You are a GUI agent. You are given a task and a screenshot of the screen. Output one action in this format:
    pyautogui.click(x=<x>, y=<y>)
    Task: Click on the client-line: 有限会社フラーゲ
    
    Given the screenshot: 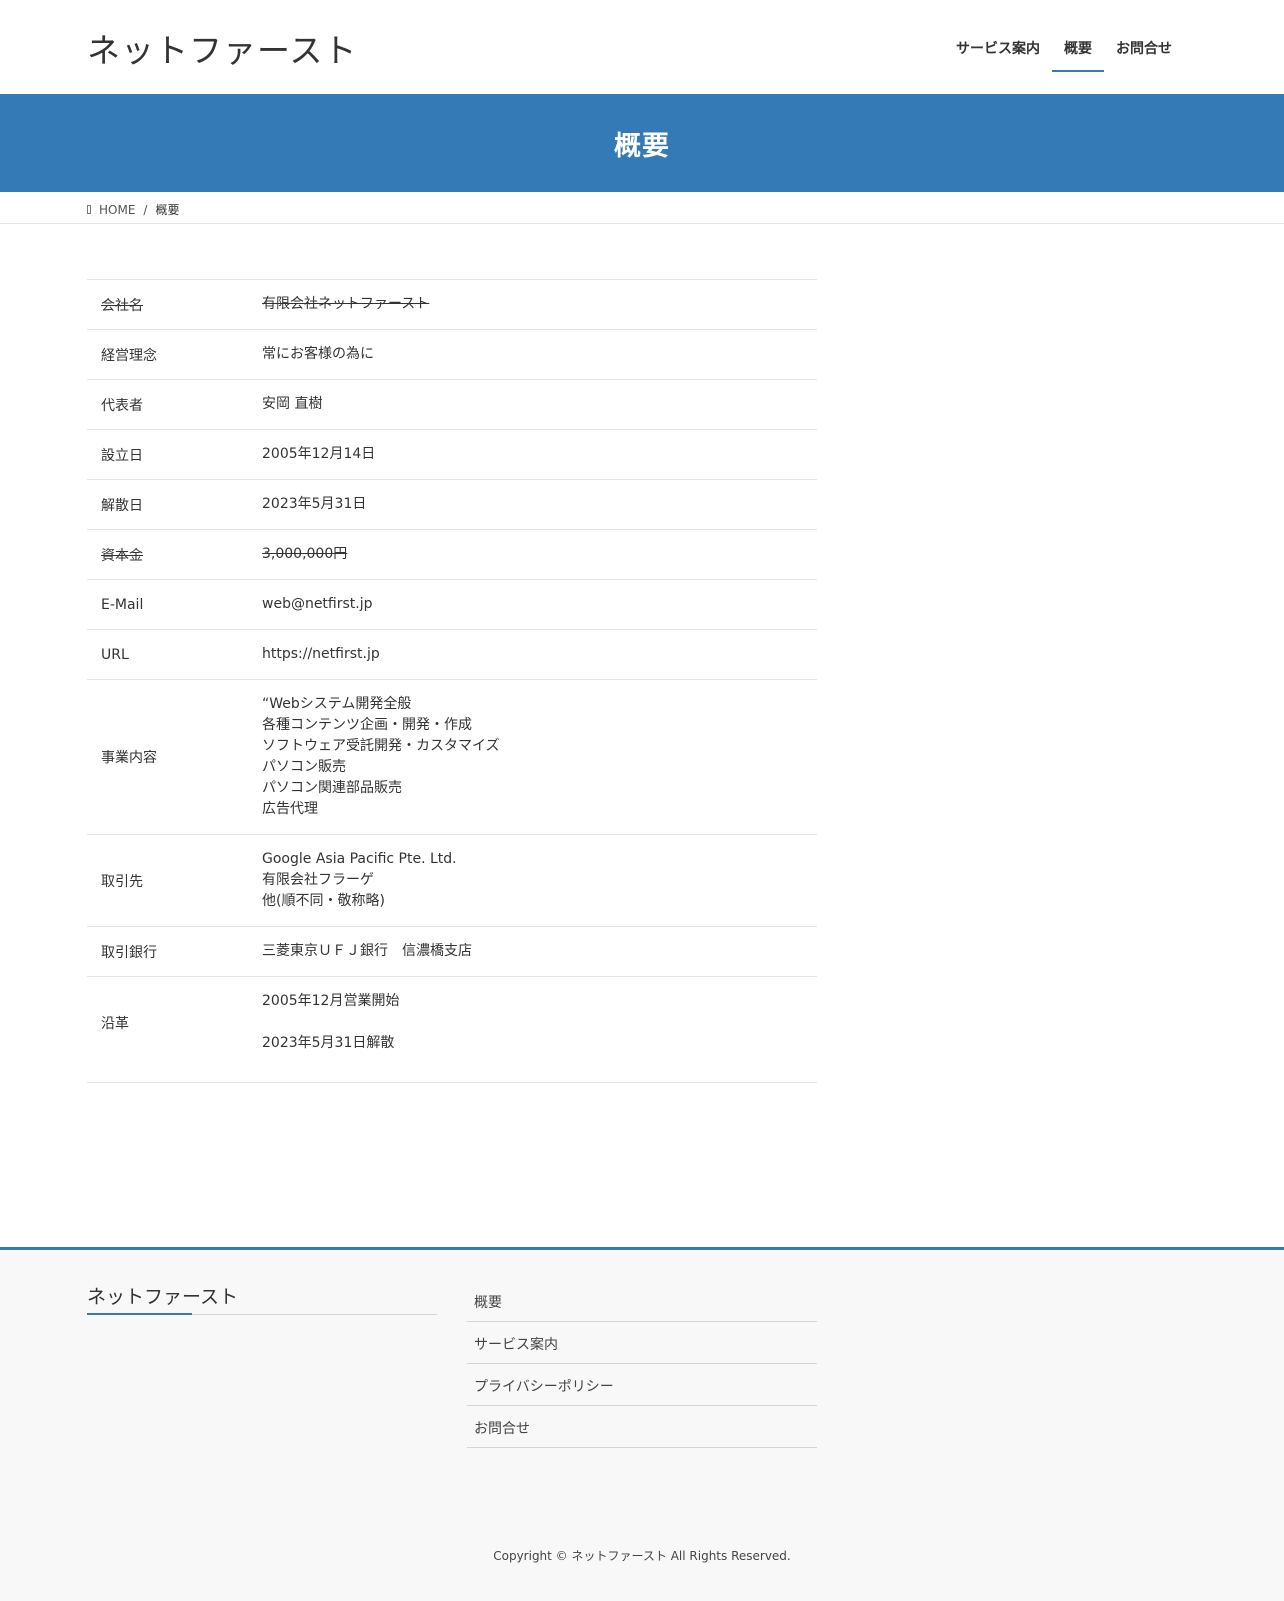 What is the action you would take?
    pyautogui.click(x=318, y=880)
    